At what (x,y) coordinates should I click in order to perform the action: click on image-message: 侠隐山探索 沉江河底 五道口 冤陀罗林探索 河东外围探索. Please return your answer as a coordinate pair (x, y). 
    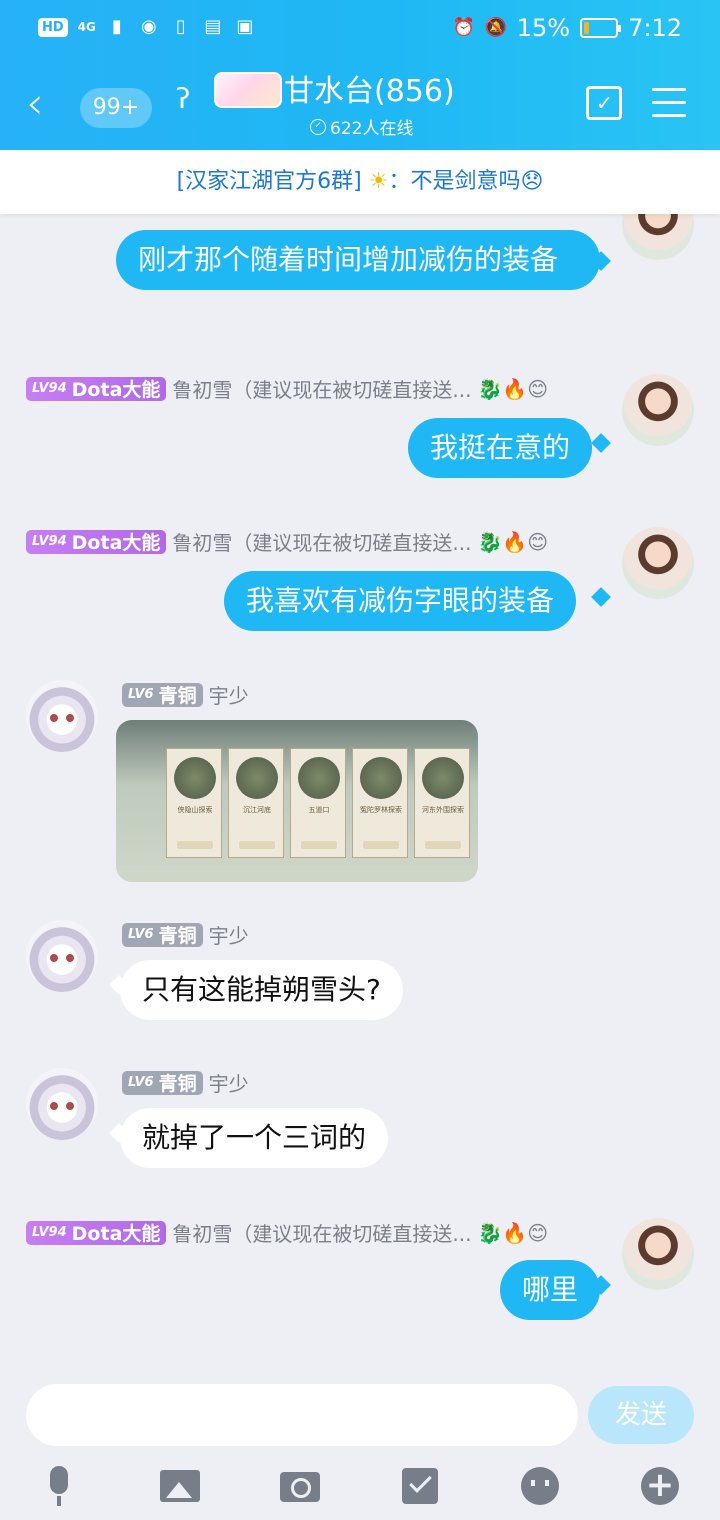
    Looking at the image, I should click on (297, 801).